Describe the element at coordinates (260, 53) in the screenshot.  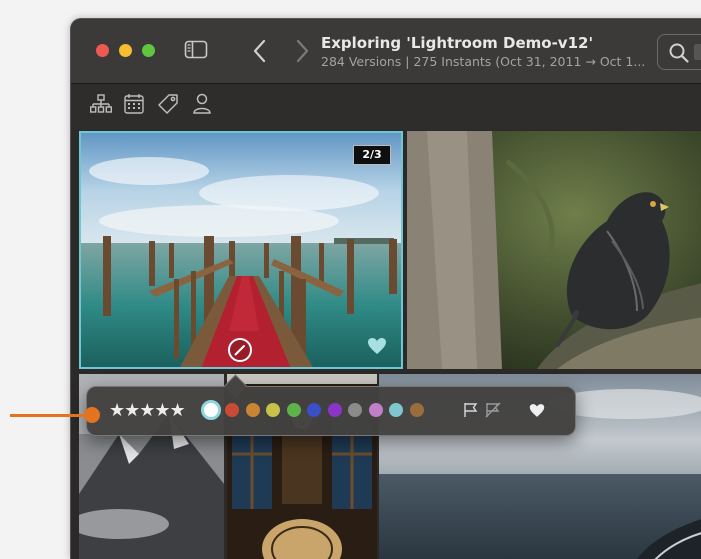
I see `back-chevron-icon` at that location.